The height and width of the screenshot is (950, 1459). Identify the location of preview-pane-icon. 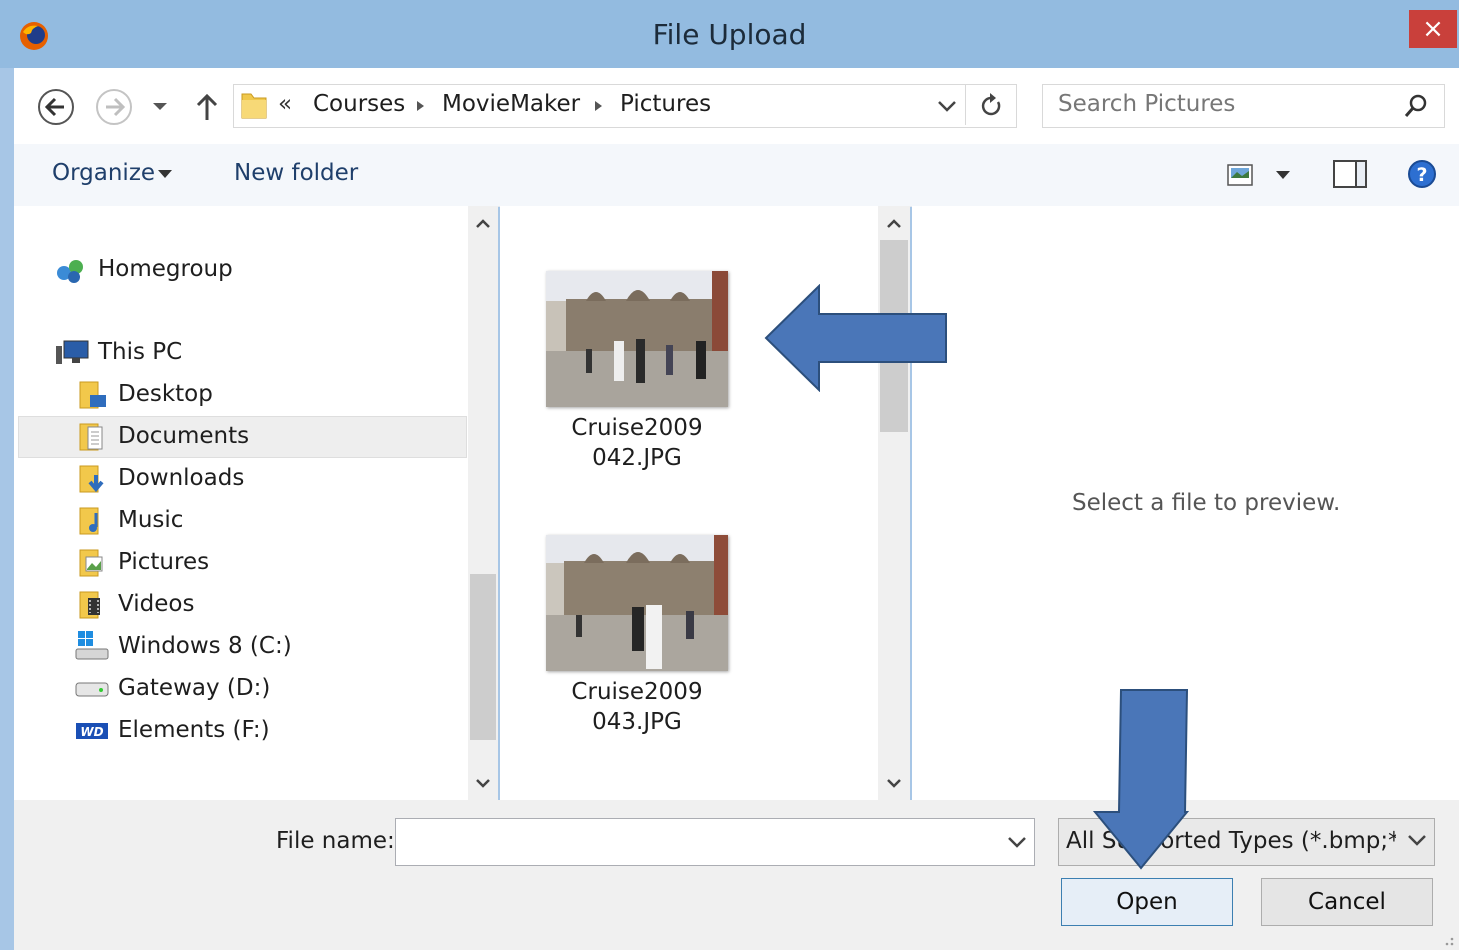
(1350, 174).